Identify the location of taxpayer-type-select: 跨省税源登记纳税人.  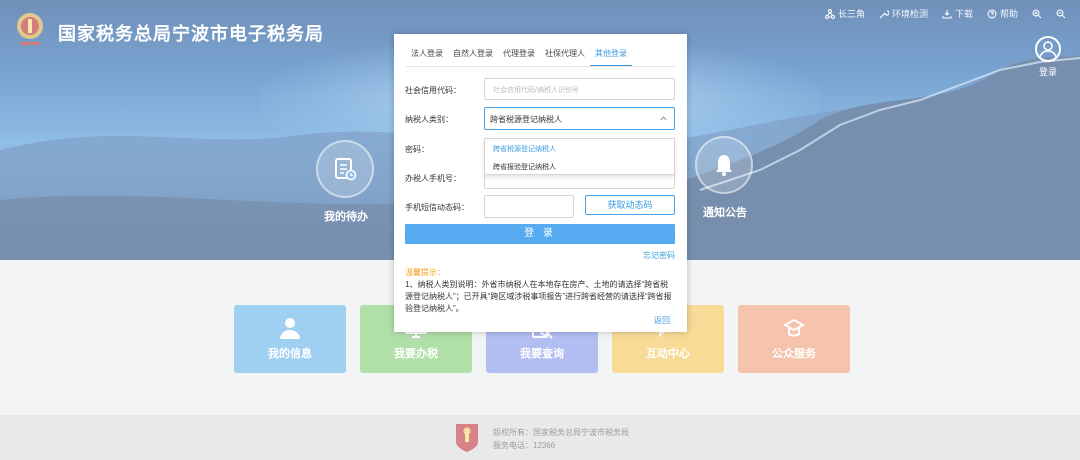
(579, 118).